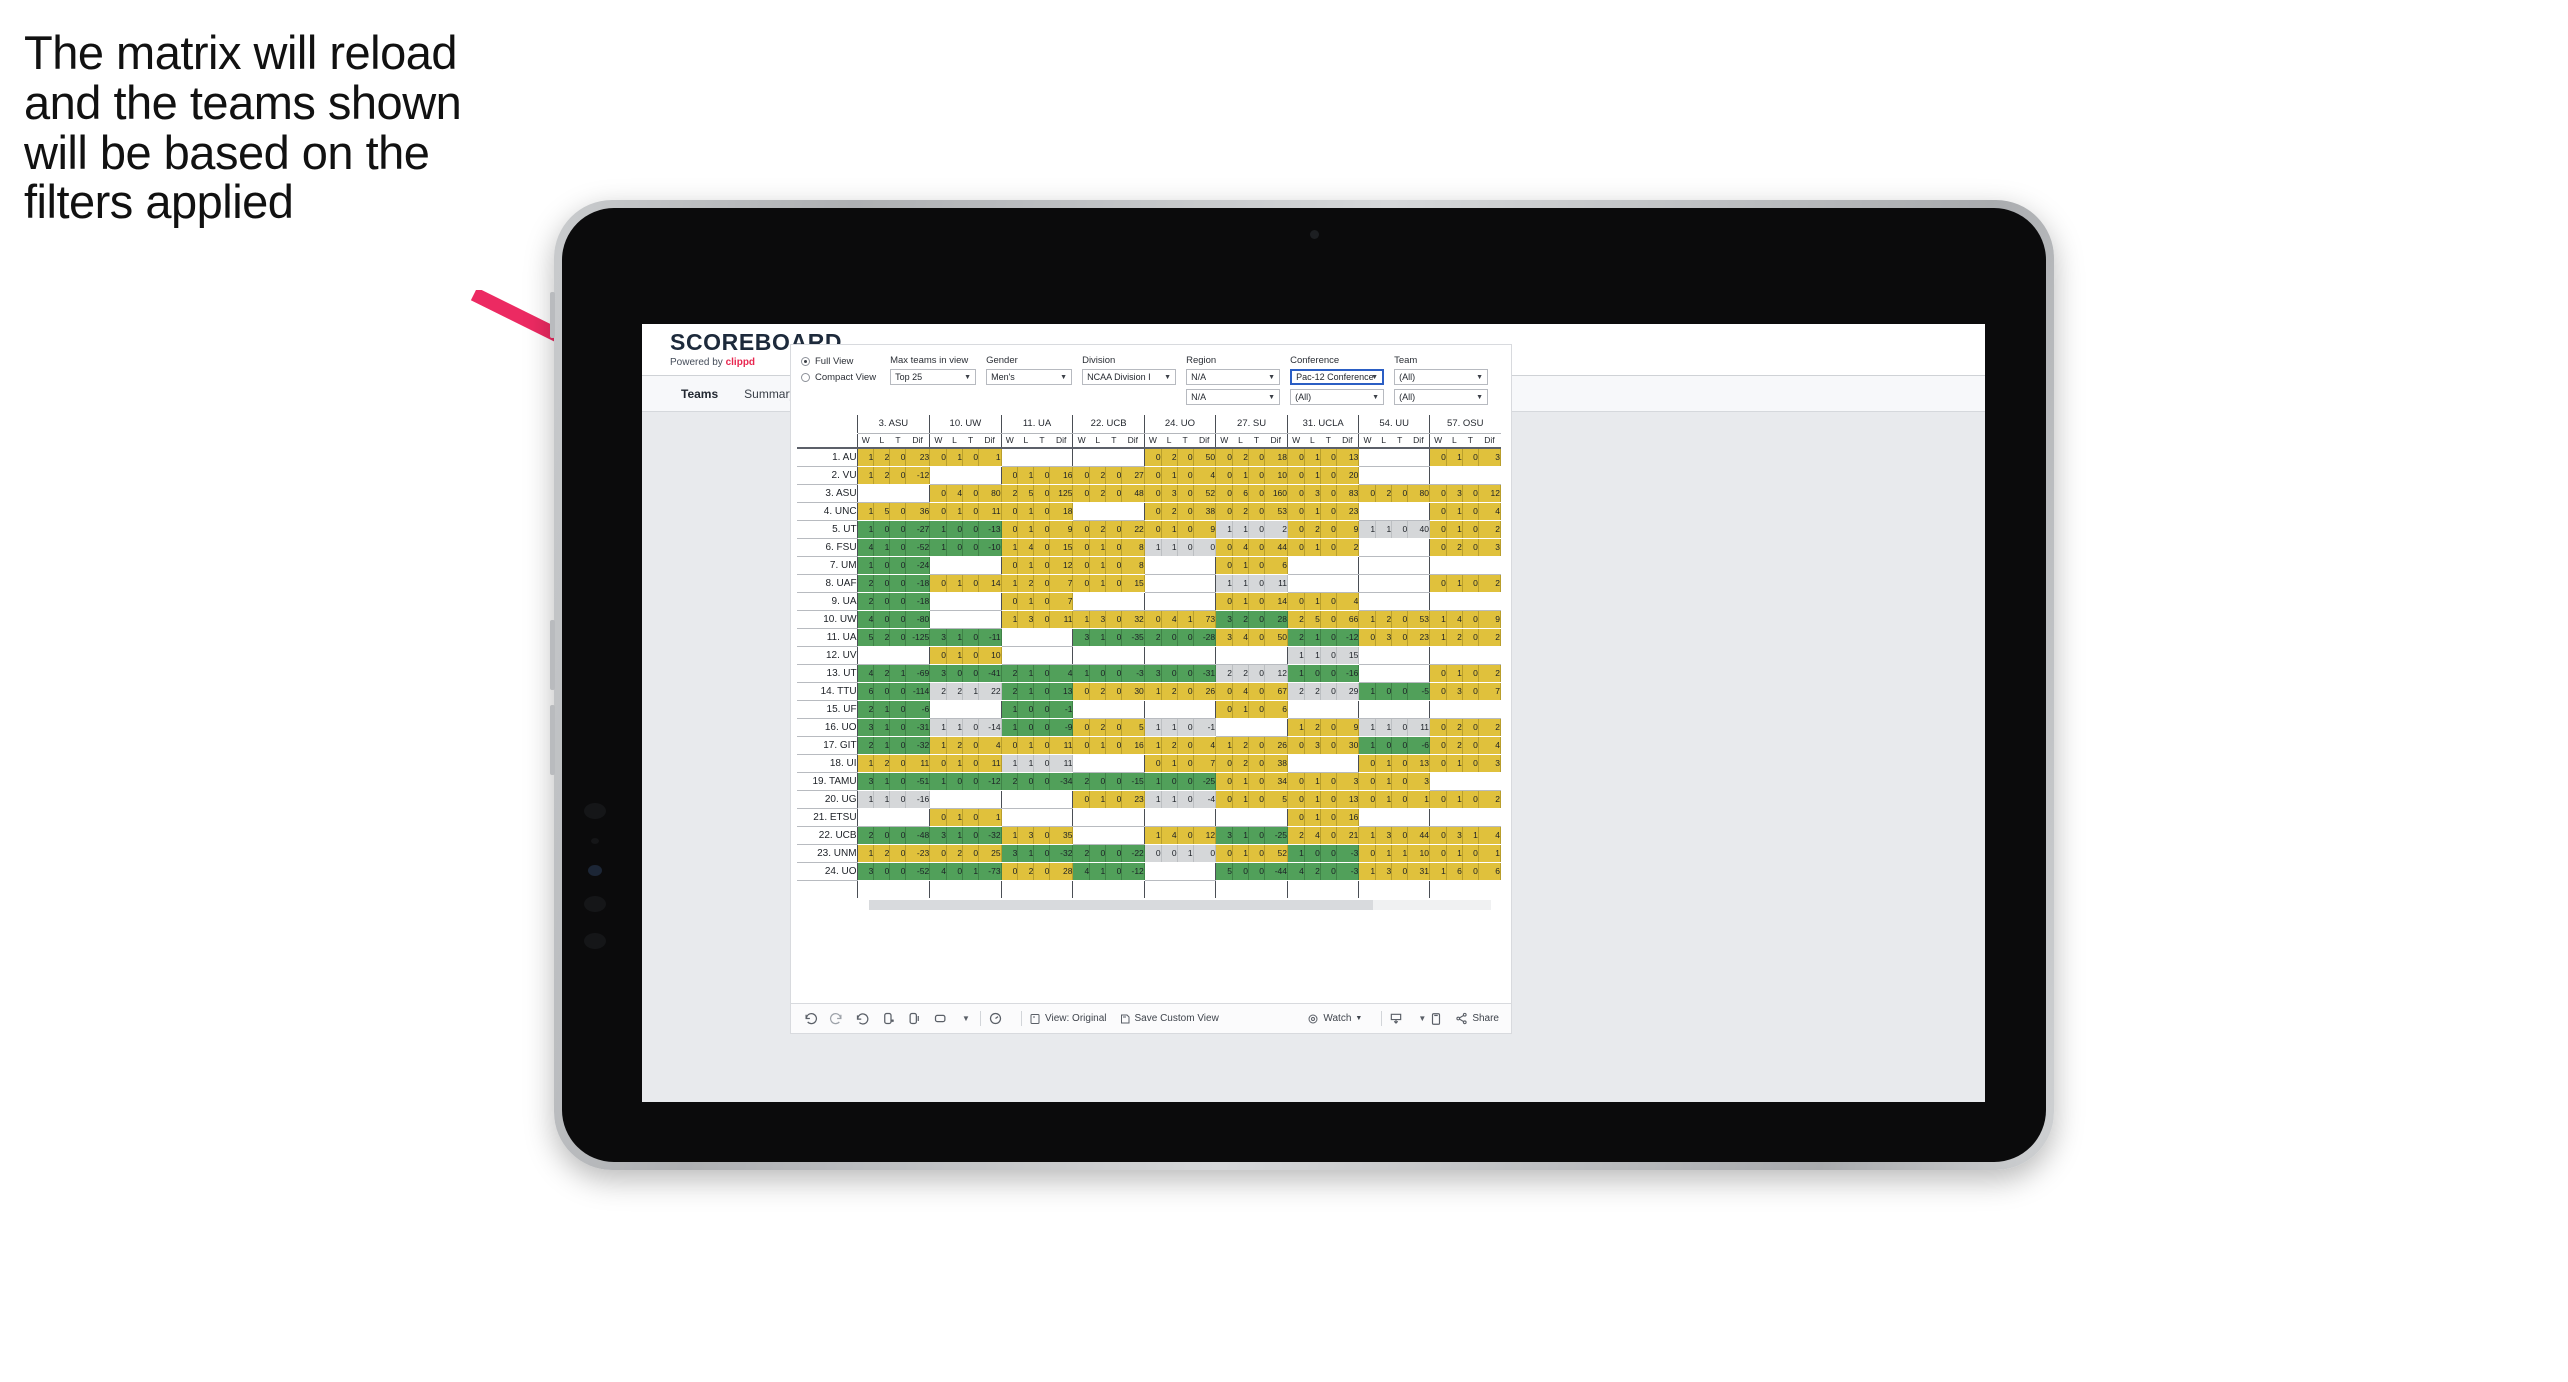  What do you see at coordinates (1337, 377) in the screenshot?
I see `filter-conference-select: Pac-12 Conference ▼` at bounding box center [1337, 377].